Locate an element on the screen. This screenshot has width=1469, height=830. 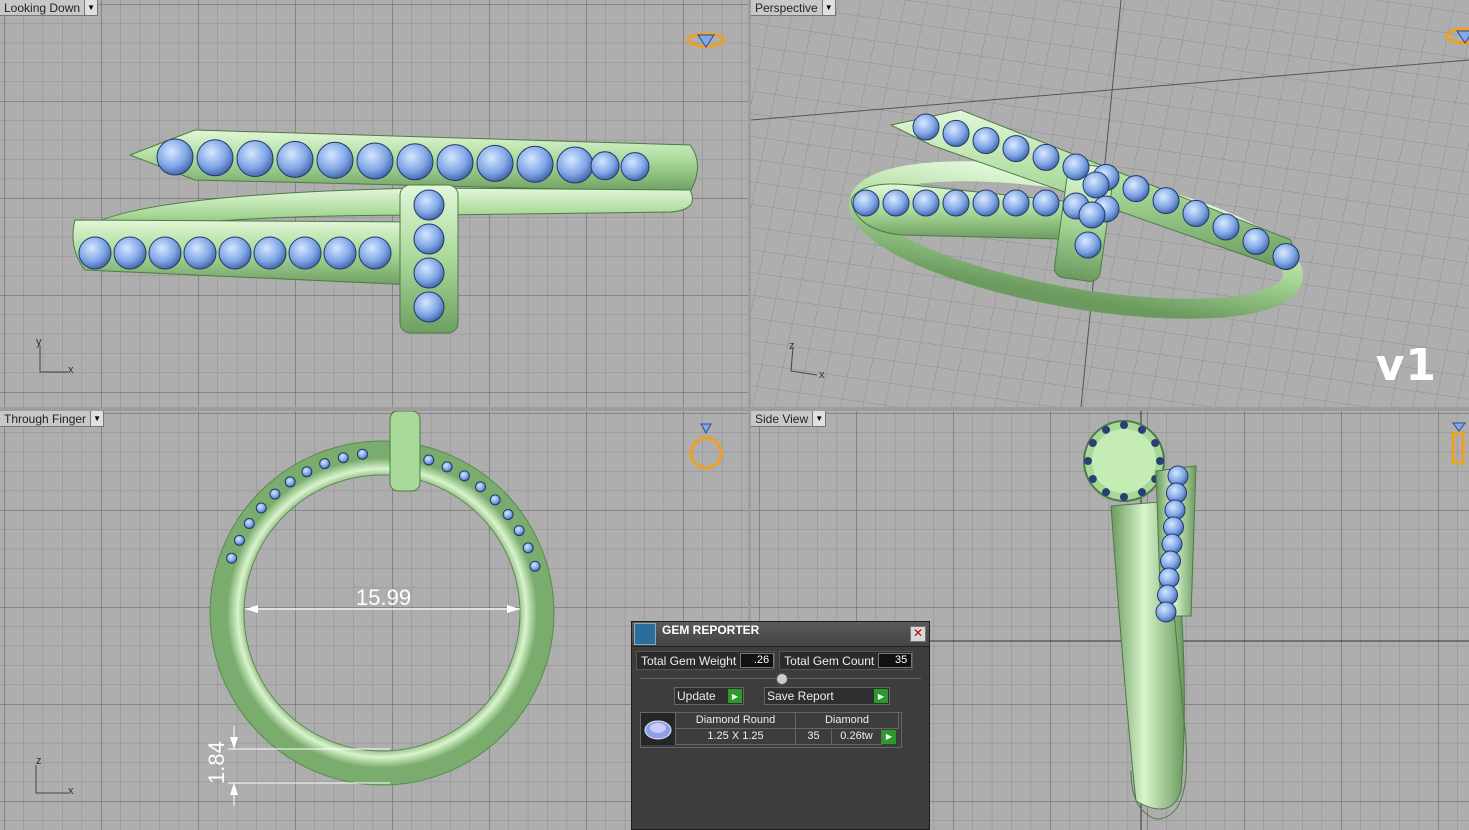
diamond-round-icon is located at coordinates (658, 730).